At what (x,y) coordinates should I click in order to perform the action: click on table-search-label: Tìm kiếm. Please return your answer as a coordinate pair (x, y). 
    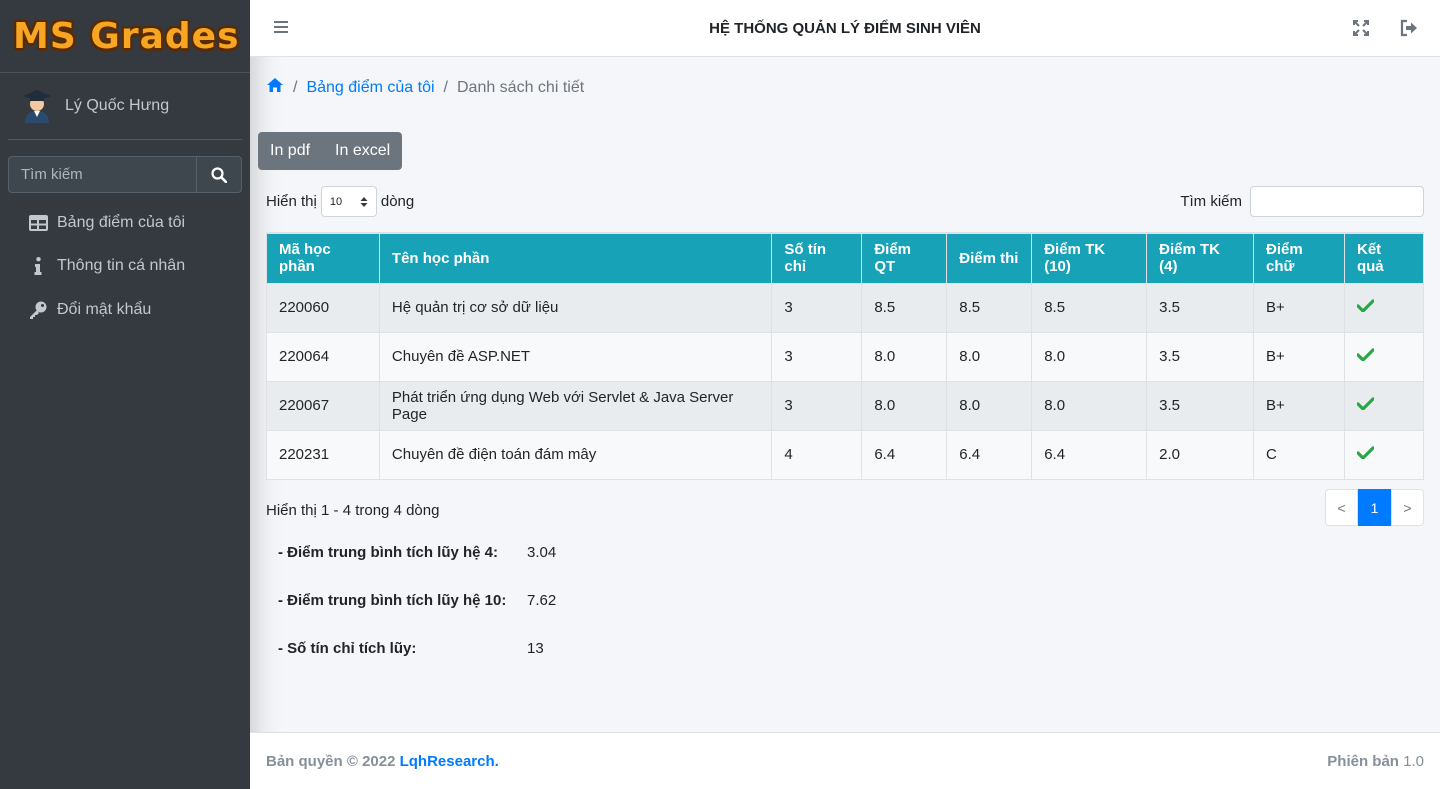
    Looking at the image, I should click on (1211, 201).